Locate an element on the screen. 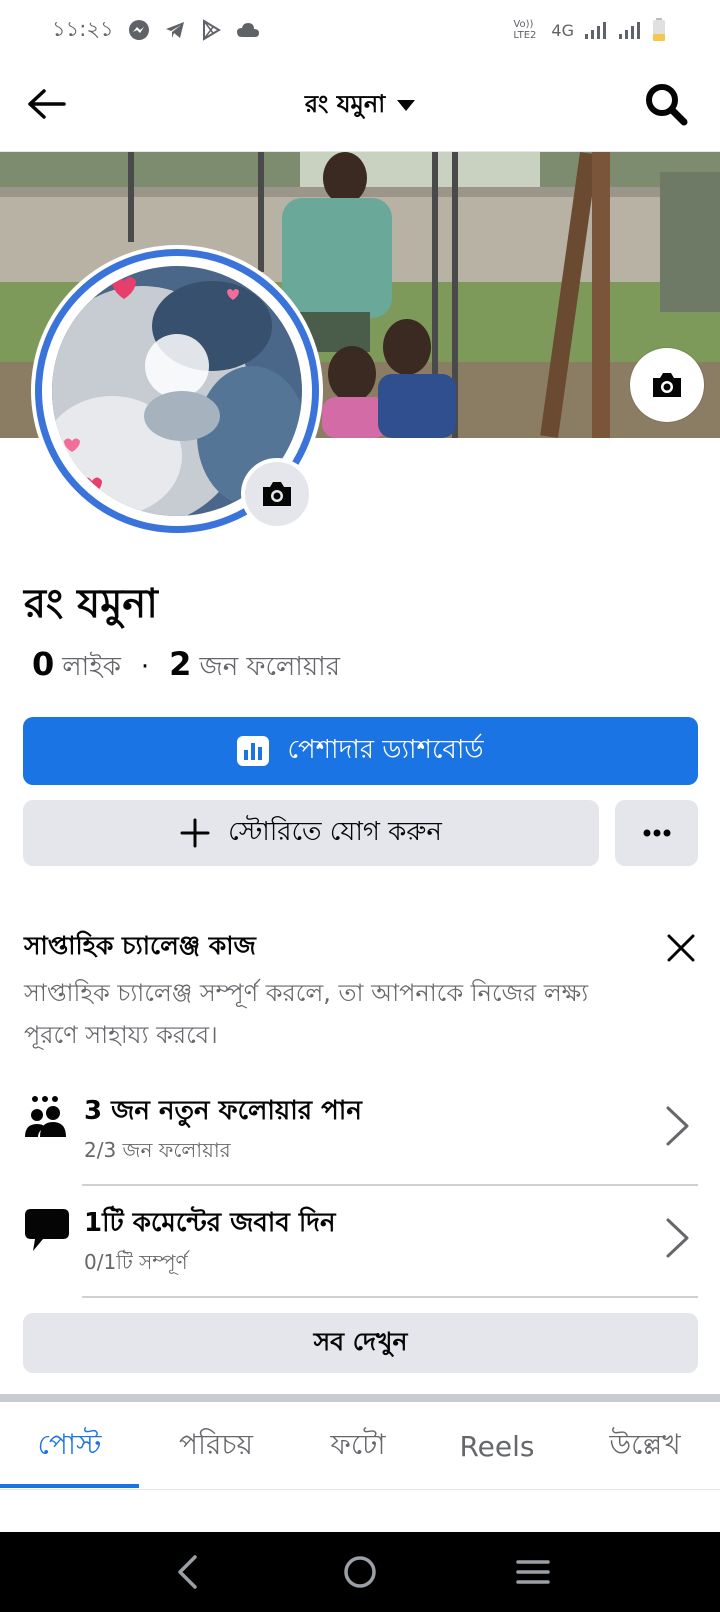 The image size is (720, 1612). cloud-icon is located at coordinates (248, 30).